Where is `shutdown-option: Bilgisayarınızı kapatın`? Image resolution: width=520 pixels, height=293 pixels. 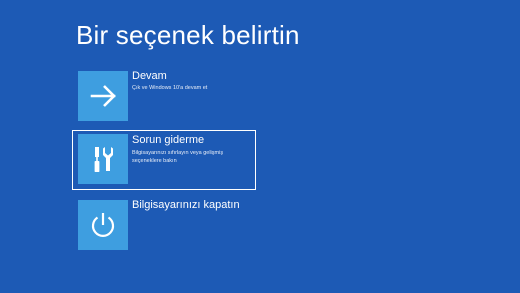 shutdown-option: Bilgisayarınızı kapatın is located at coordinates (164, 229).